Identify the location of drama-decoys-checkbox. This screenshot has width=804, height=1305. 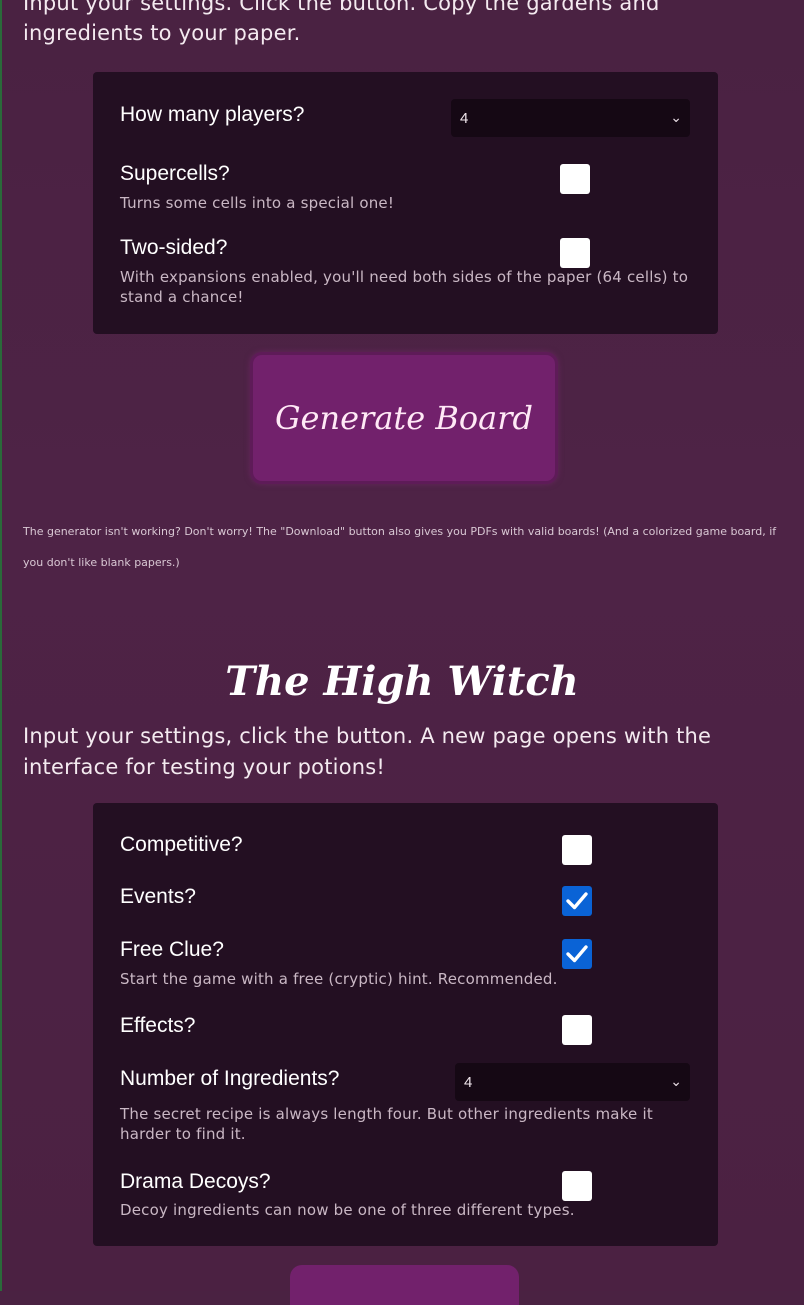
(577, 1186).